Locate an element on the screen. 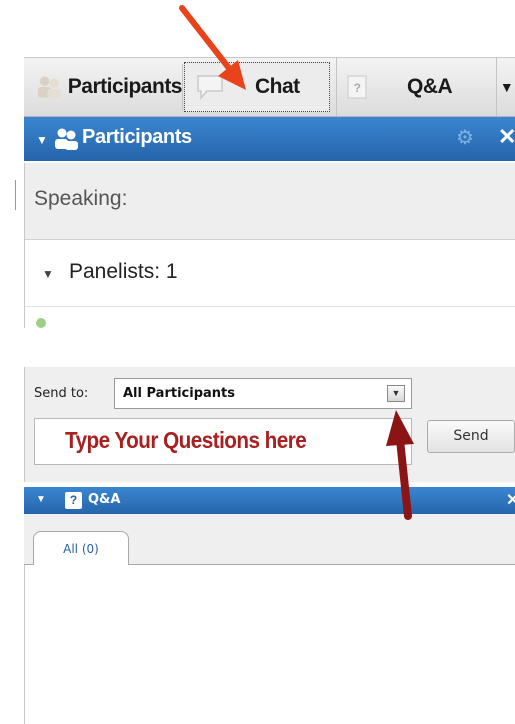  annotation-arrow-darkred is located at coordinates (400, 465).